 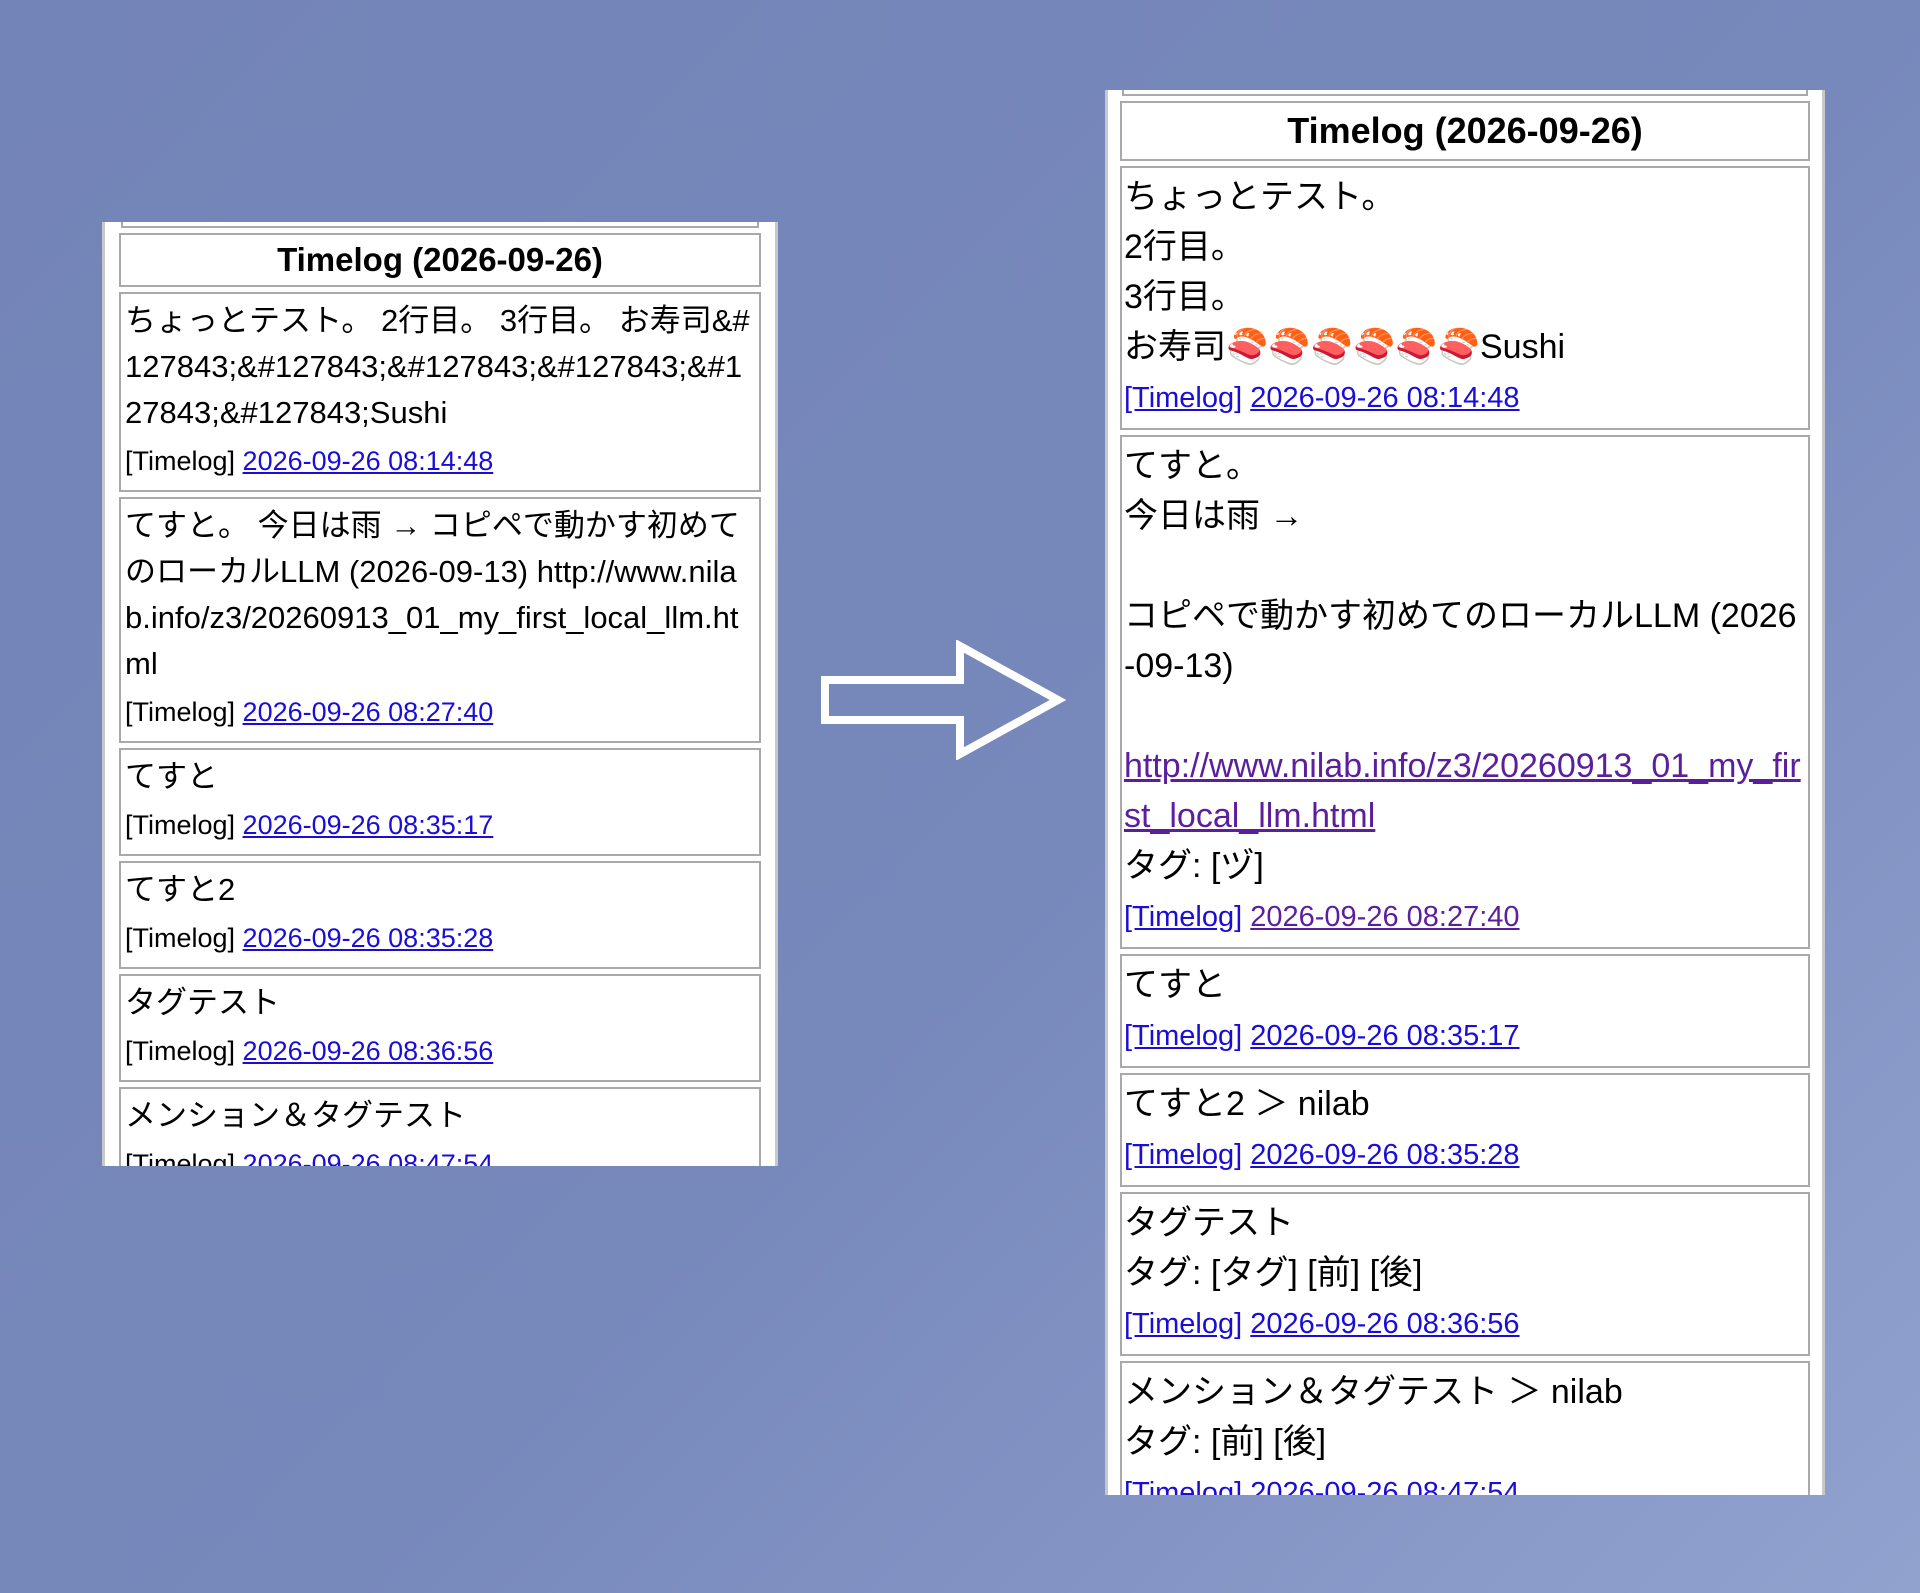 I want to click on timelog-entry: タグテスト [Timelog] 2026-09-26 08:36:56, so click(x=440, y=1028).